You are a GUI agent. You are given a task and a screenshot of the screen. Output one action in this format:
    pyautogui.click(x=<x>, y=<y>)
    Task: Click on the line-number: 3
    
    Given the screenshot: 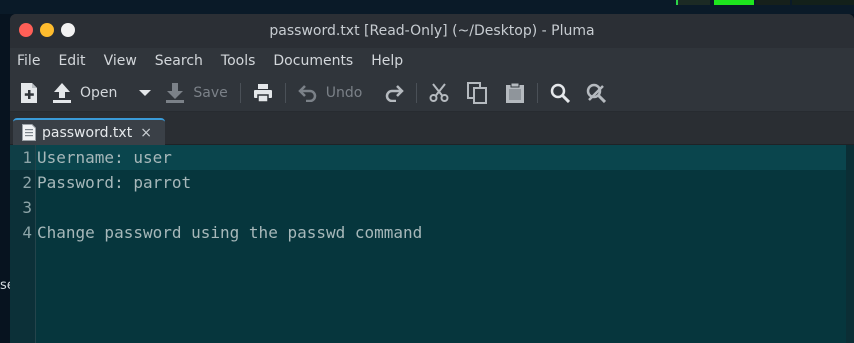 What is the action you would take?
    pyautogui.click(x=27, y=207)
    